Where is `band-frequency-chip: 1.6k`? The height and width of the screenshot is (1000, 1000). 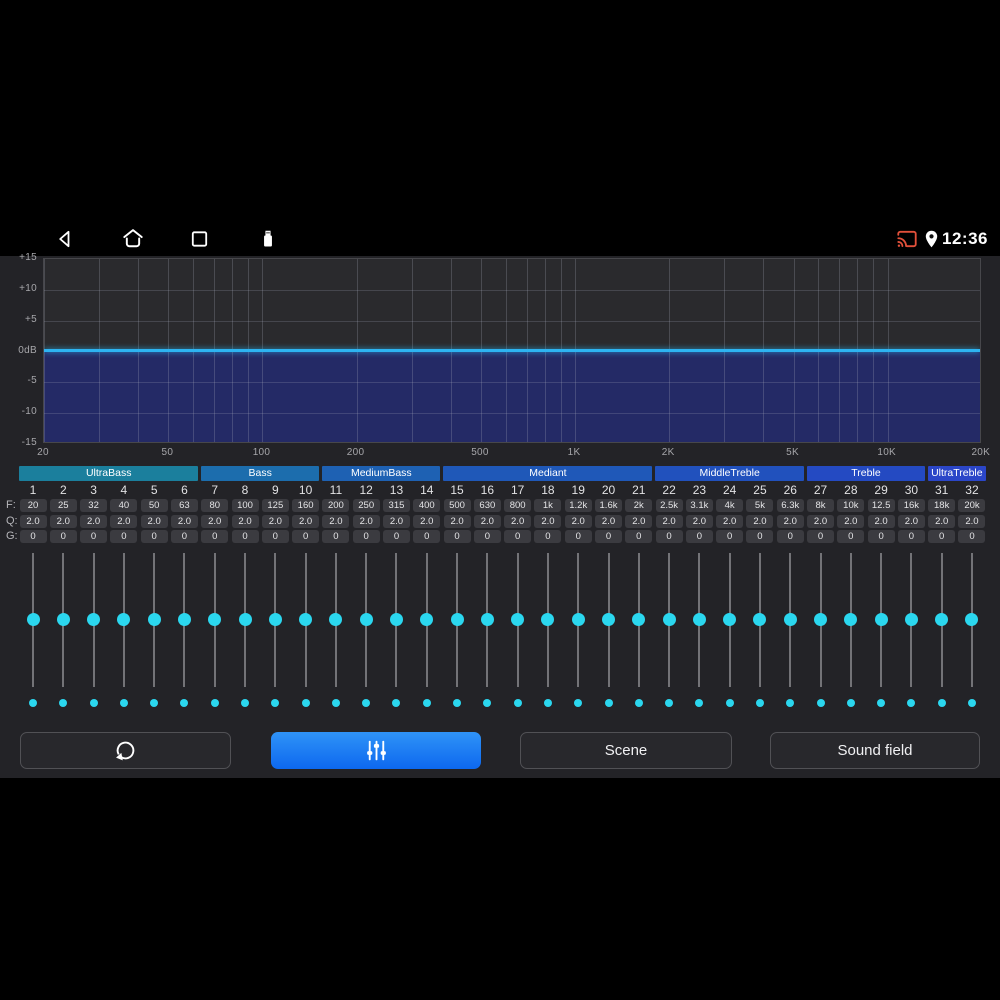 band-frequency-chip: 1.6k is located at coordinates (608, 505).